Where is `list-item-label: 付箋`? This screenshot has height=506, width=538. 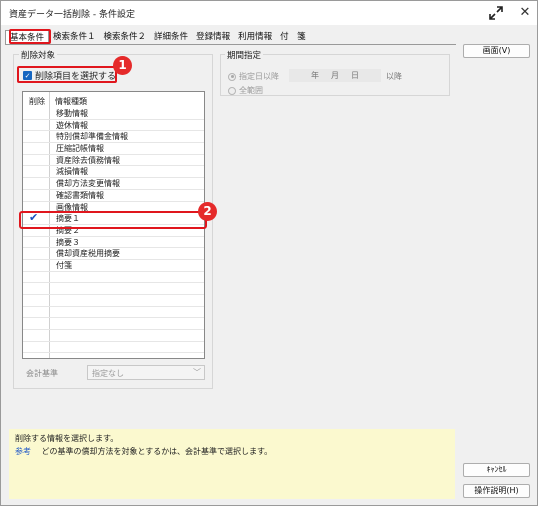
list-item-label: 付箋 is located at coordinates (64, 265).